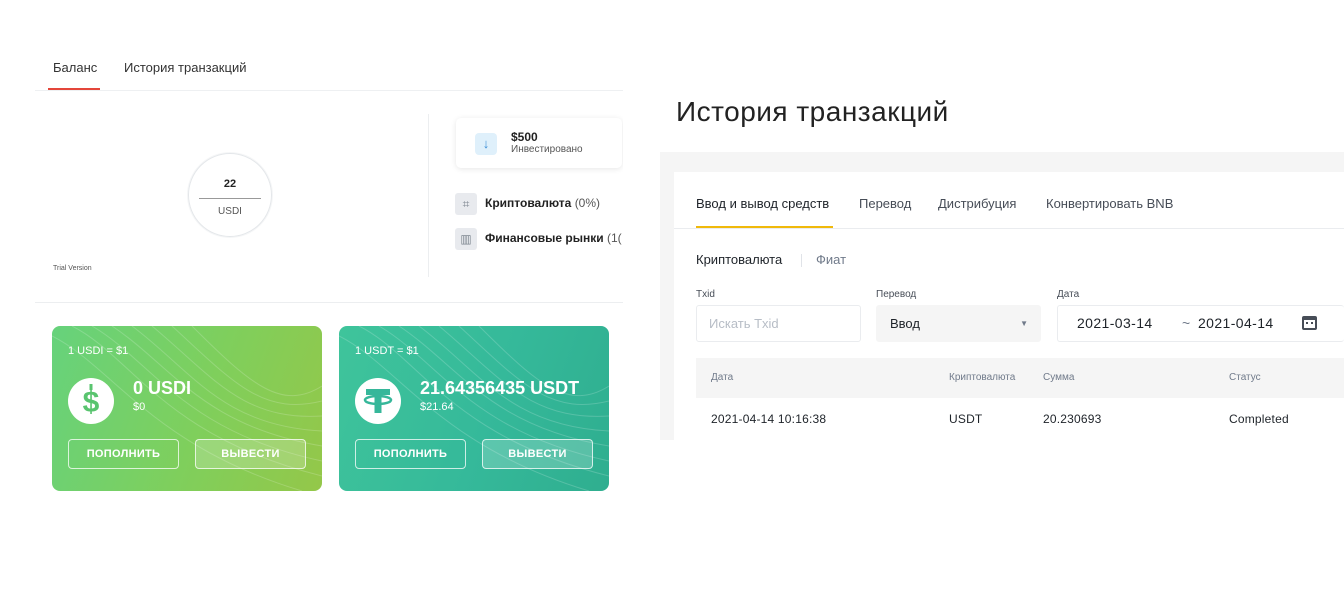 The height and width of the screenshot is (597, 1344). What do you see at coordinates (905, 323) in the screenshot?
I see `transfer-type-value: Ввод` at bounding box center [905, 323].